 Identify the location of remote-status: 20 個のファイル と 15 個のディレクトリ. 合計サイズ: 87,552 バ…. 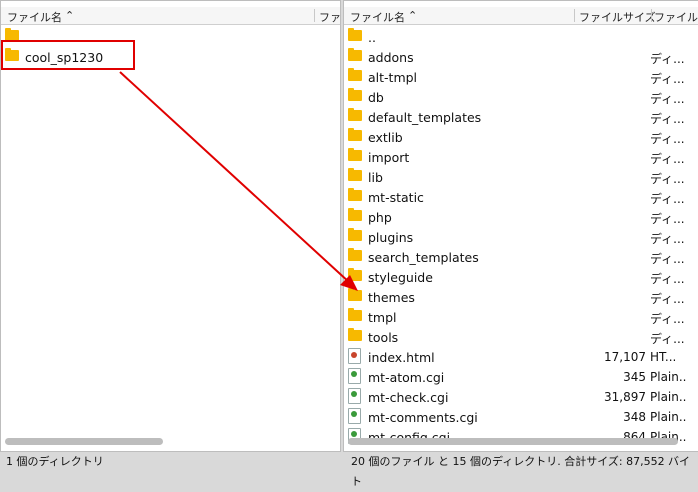
(521, 471).